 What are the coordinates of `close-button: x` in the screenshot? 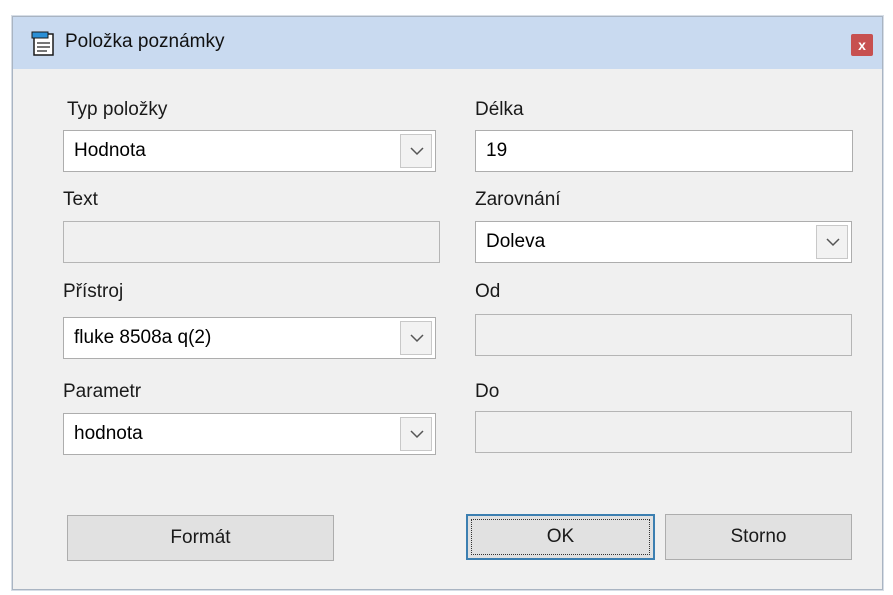 It's located at (862, 45).